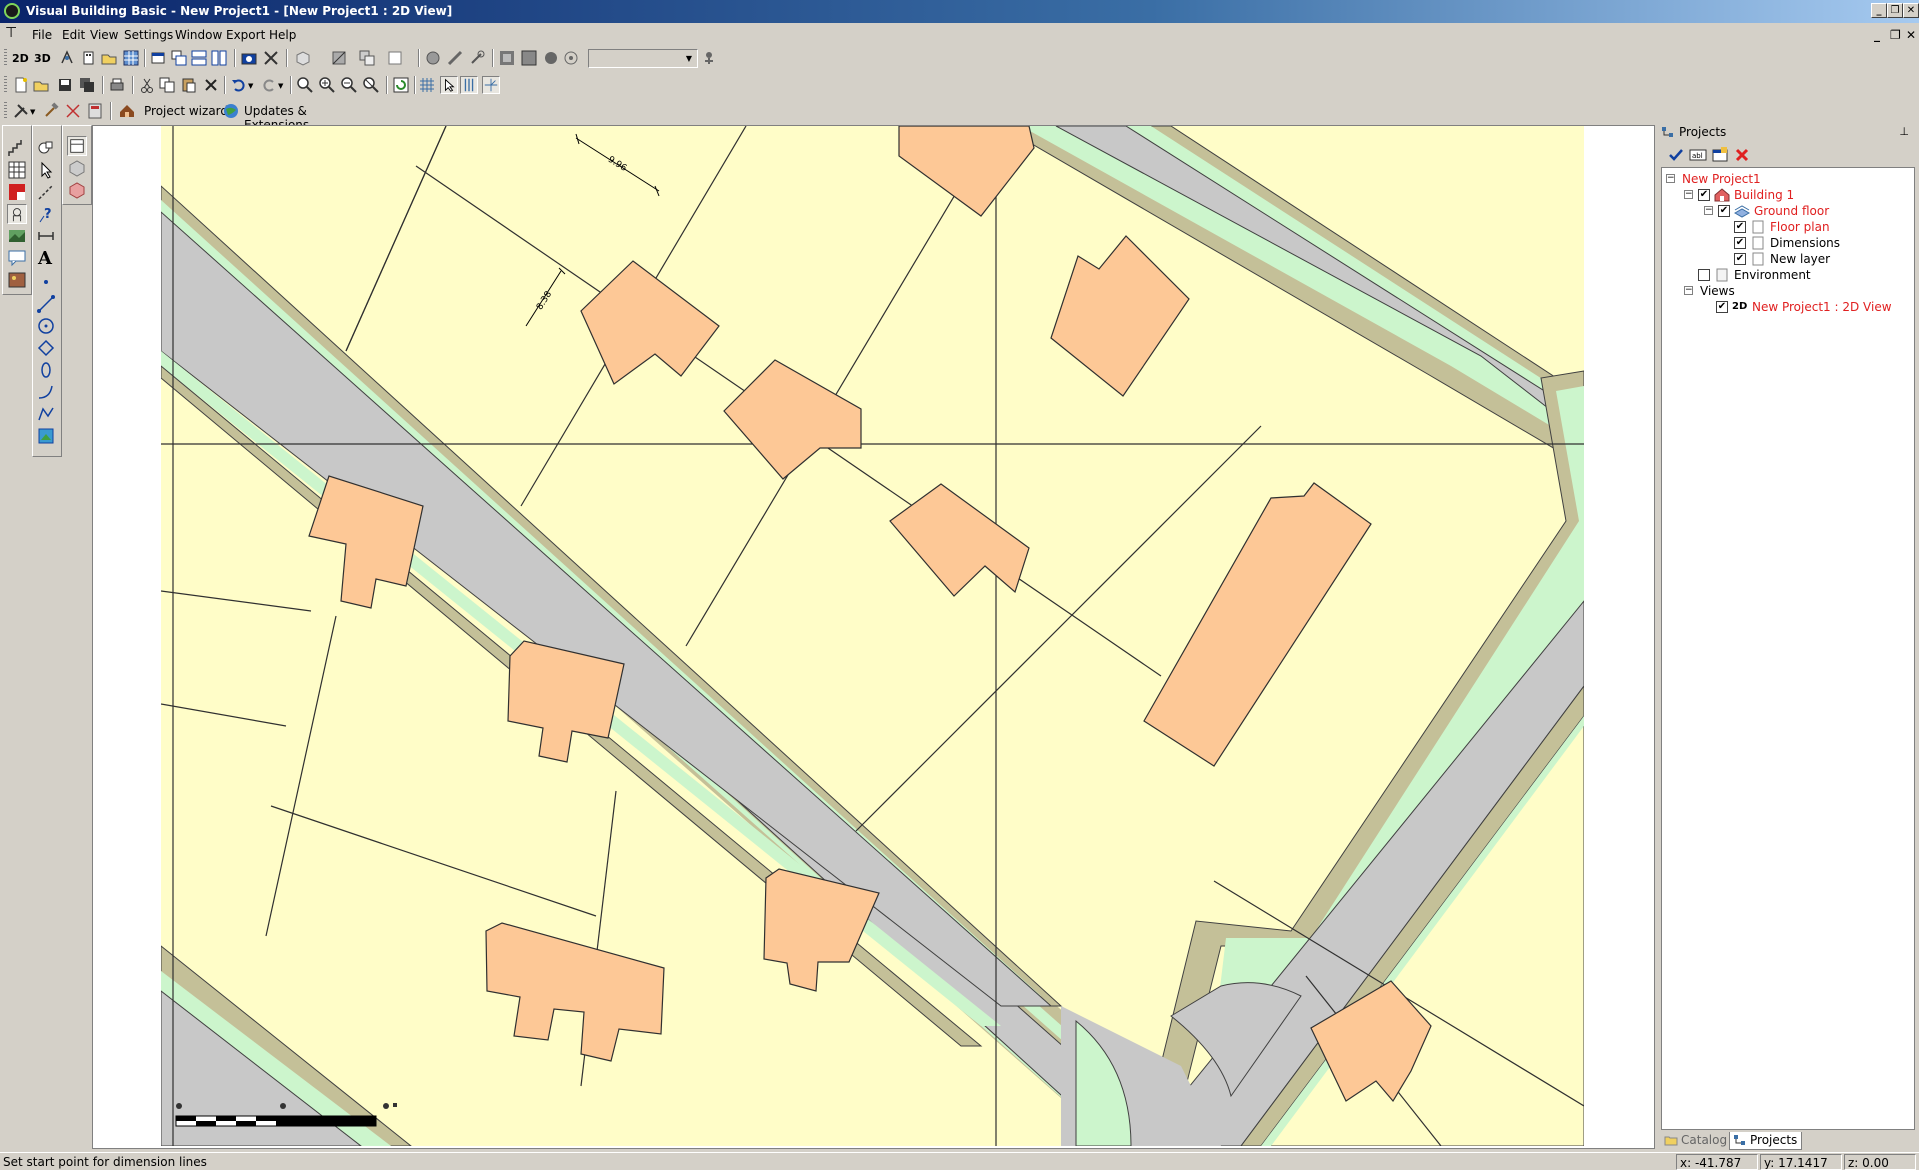 The width and height of the screenshot is (1919, 1170). What do you see at coordinates (17, 214) in the screenshot?
I see `furniture-icon` at bounding box center [17, 214].